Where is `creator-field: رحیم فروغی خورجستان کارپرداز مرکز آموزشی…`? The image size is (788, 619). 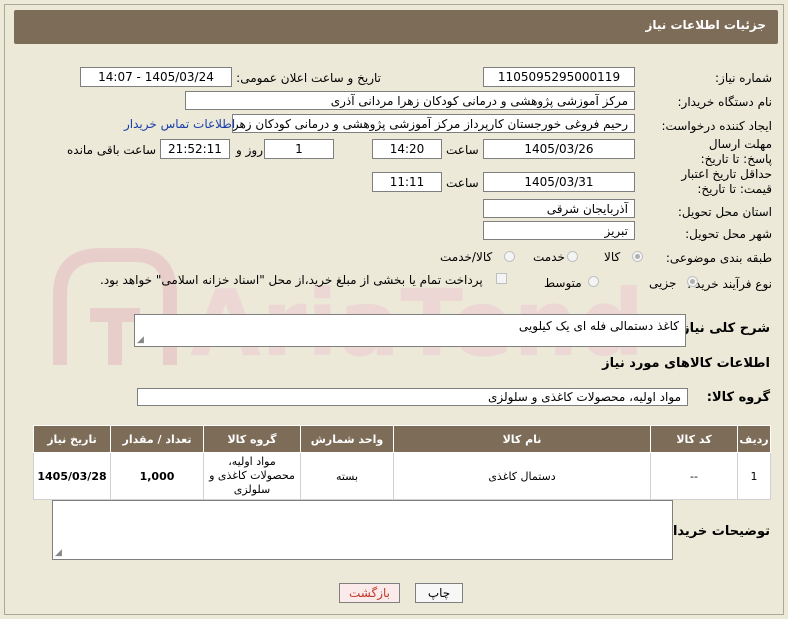 creator-field: رحیم فروغی خورجستان کارپرداز مرکز آموزشی… is located at coordinates (433, 123).